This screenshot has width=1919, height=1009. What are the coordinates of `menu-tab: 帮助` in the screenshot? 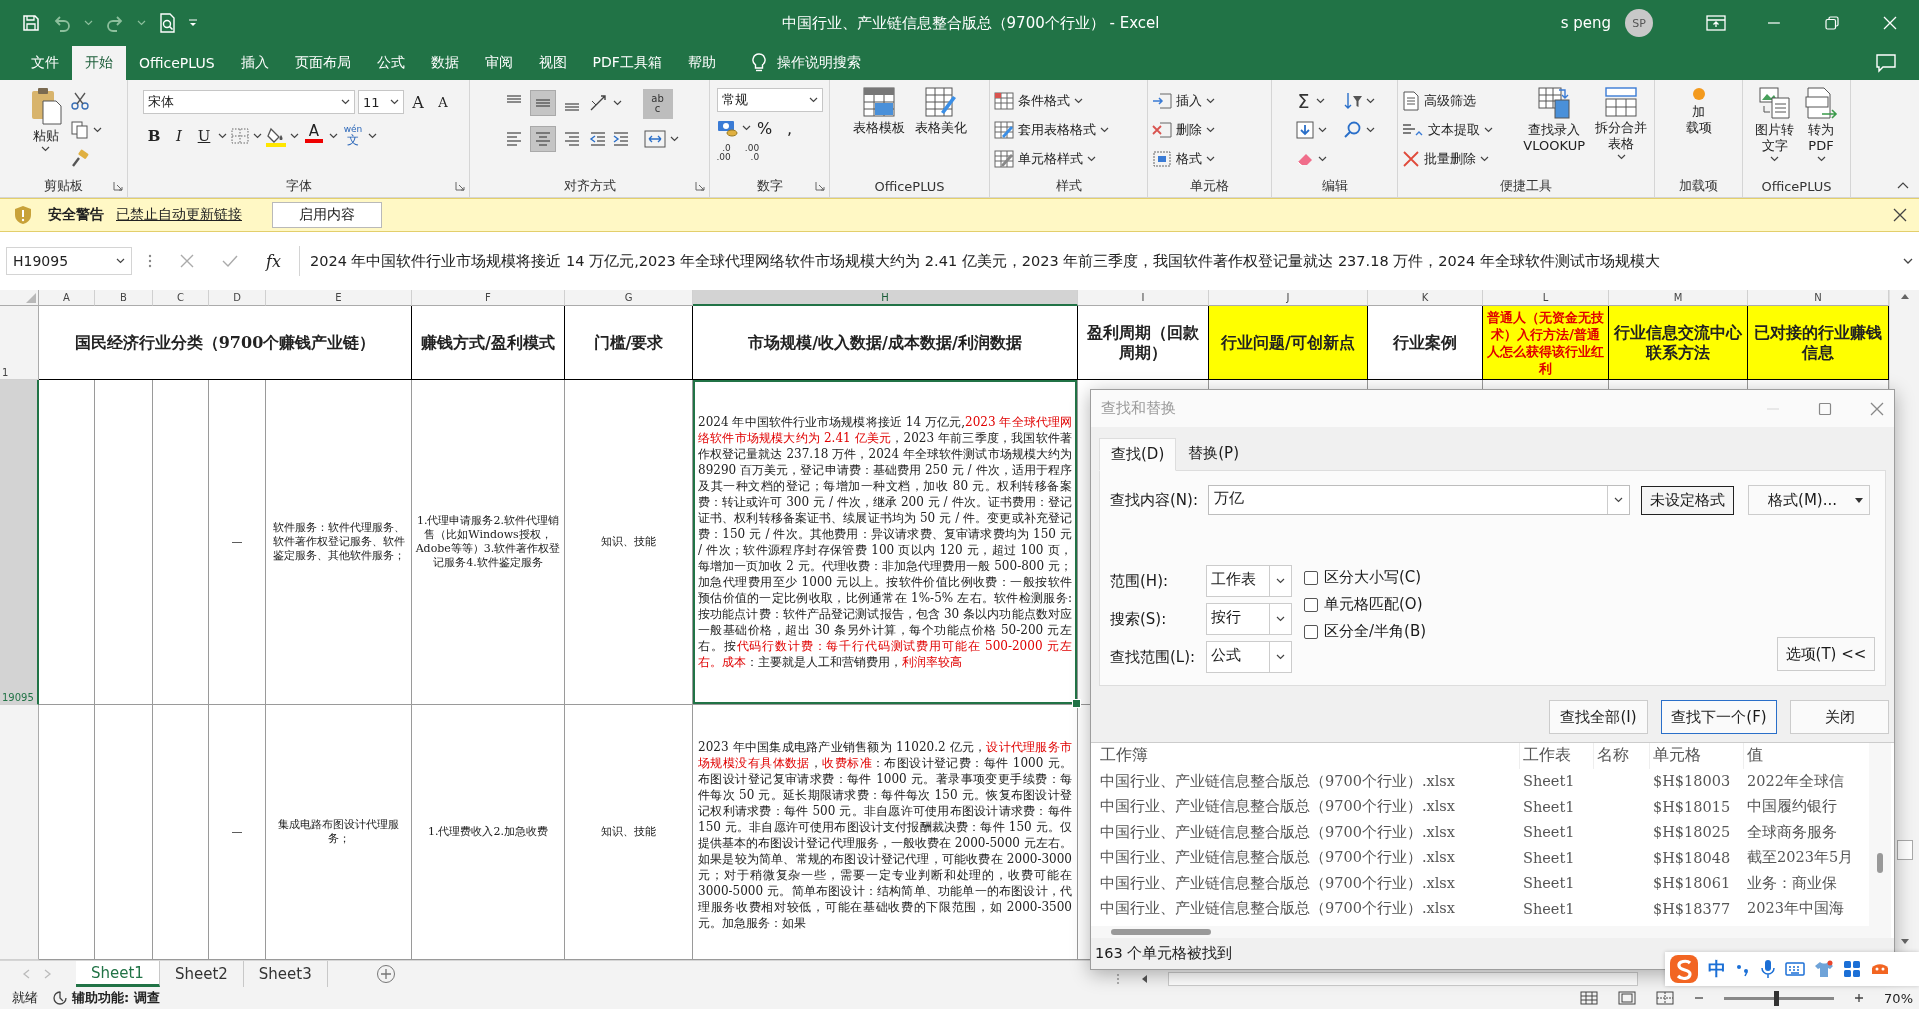 It's located at (701, 63).